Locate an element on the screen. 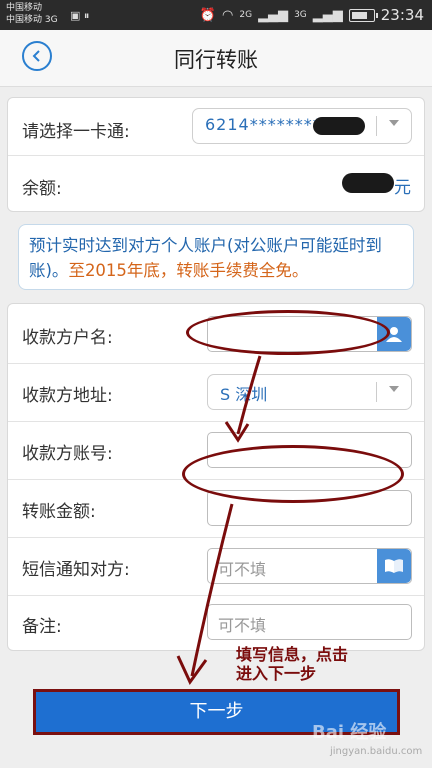  amount-label: 转账金额: is located at coordinates (59, 512).